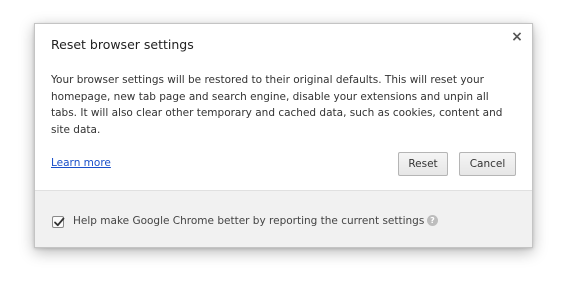  I want to click on reset-button: Reset, so click(423, 164).